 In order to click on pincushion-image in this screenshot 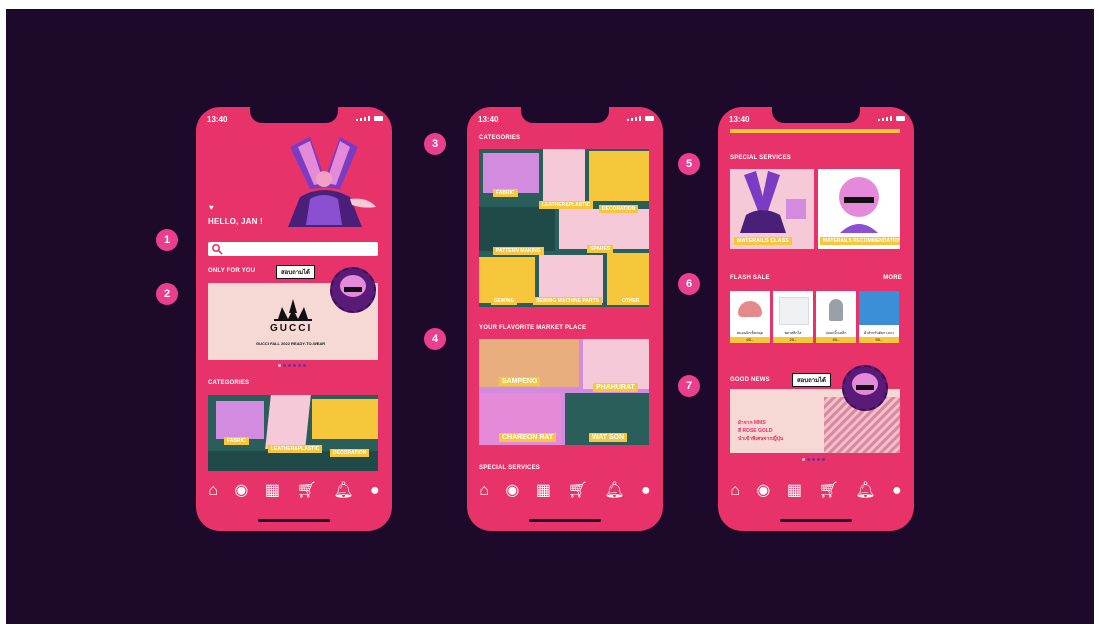, I will do `click(750, 309)`.